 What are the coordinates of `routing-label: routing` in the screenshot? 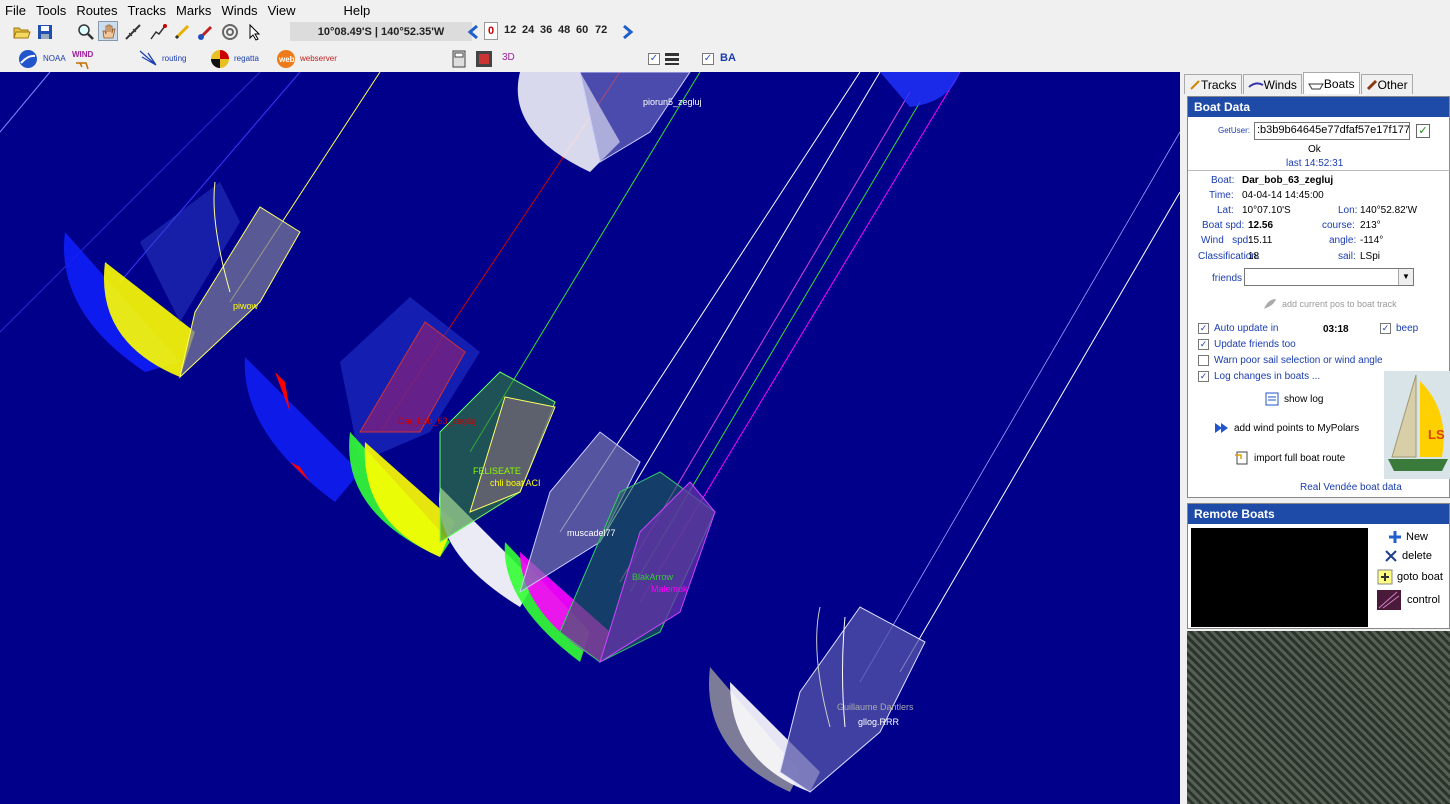 It's located at (174, 58).